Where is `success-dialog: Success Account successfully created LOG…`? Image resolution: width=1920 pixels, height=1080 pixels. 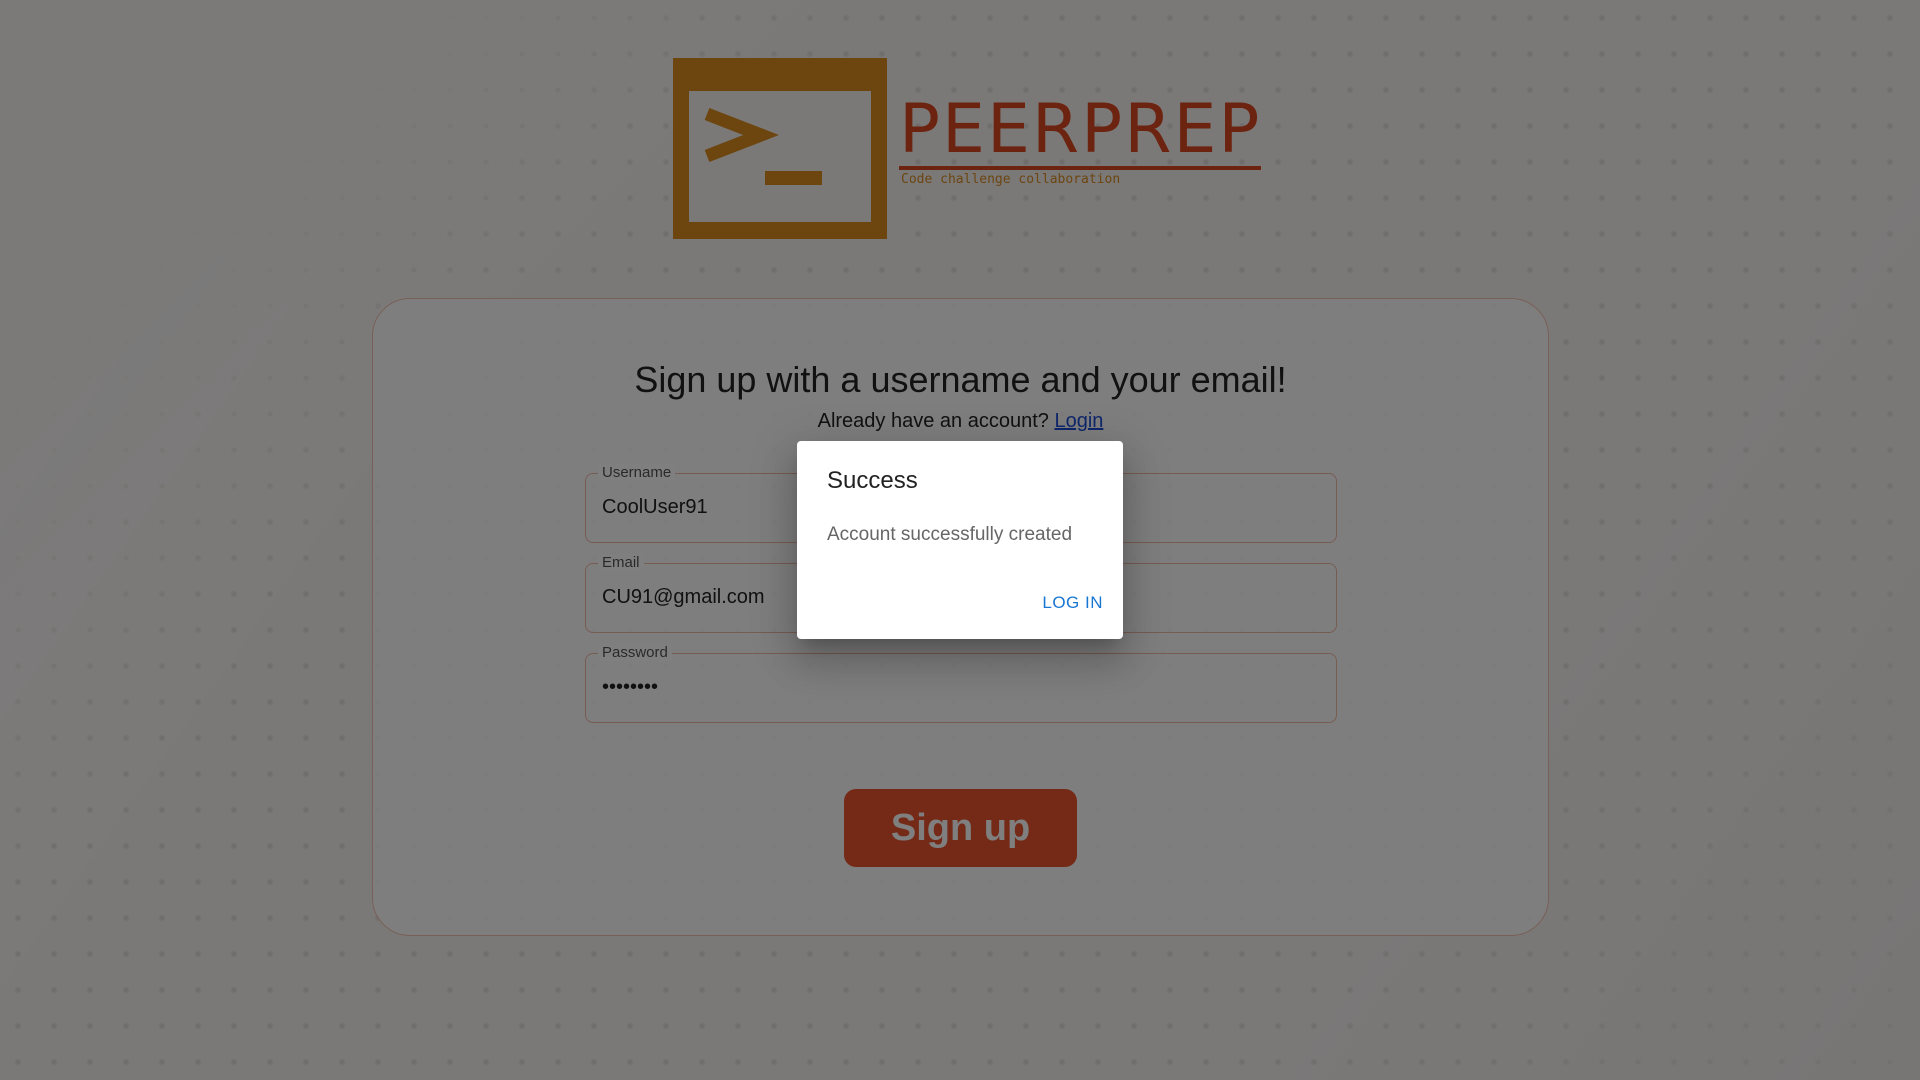
success-dialog: Success Account successfully created LOG… is located at coordinates (960, 540).